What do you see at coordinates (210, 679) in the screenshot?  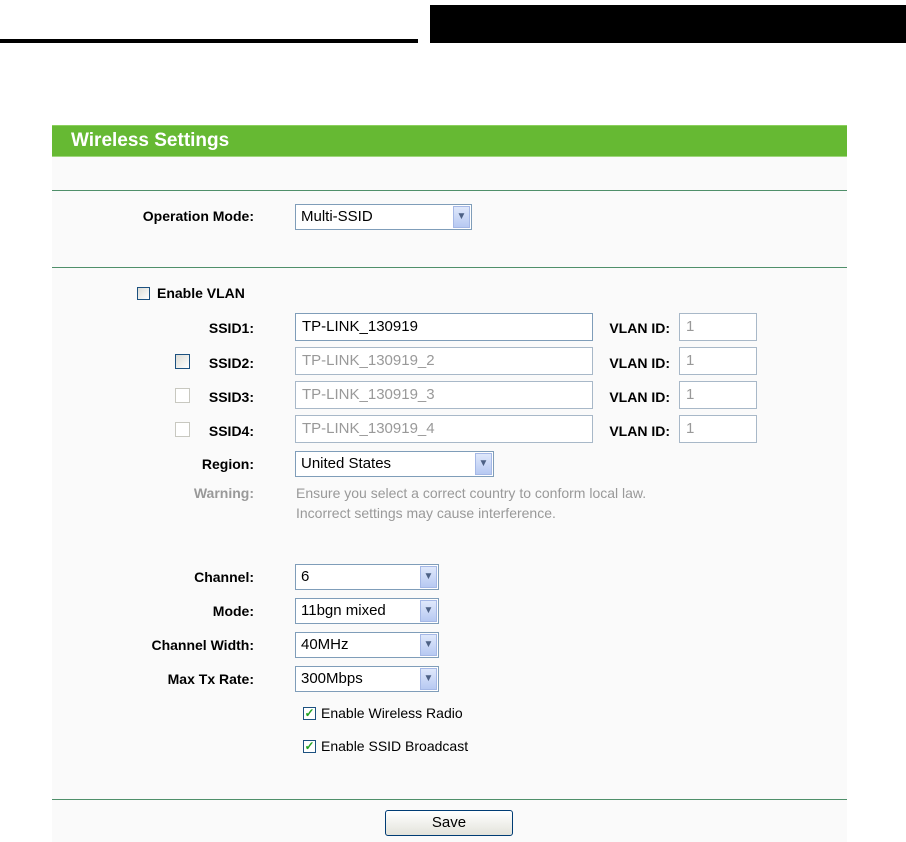 I see `max-tx-rate-label: Max Tx Rate:` at bounding box center [210, 679].